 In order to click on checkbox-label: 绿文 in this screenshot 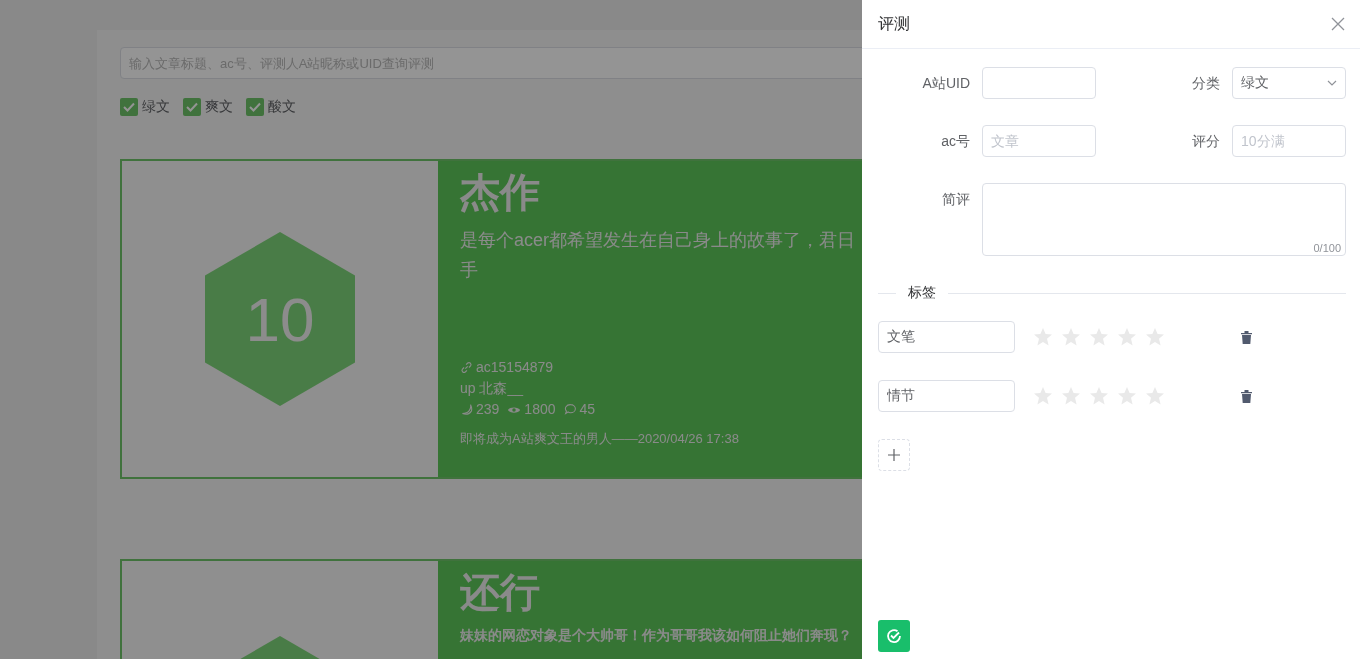, I will do `click(156, 107)`.